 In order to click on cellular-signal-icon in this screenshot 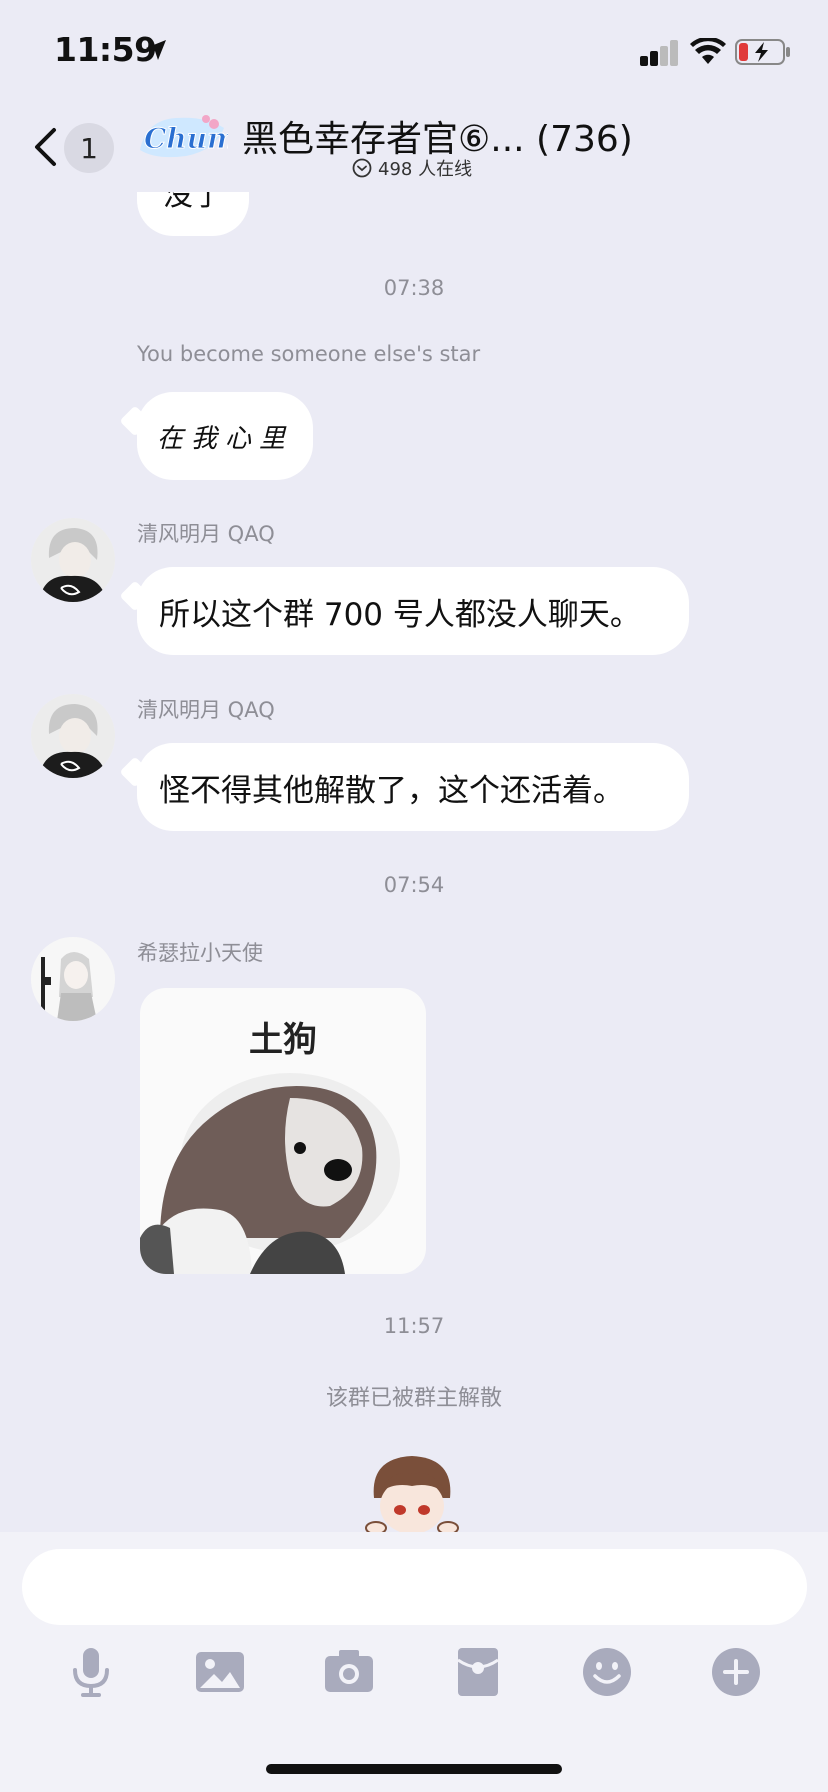, I will do `click(659, 53)`.